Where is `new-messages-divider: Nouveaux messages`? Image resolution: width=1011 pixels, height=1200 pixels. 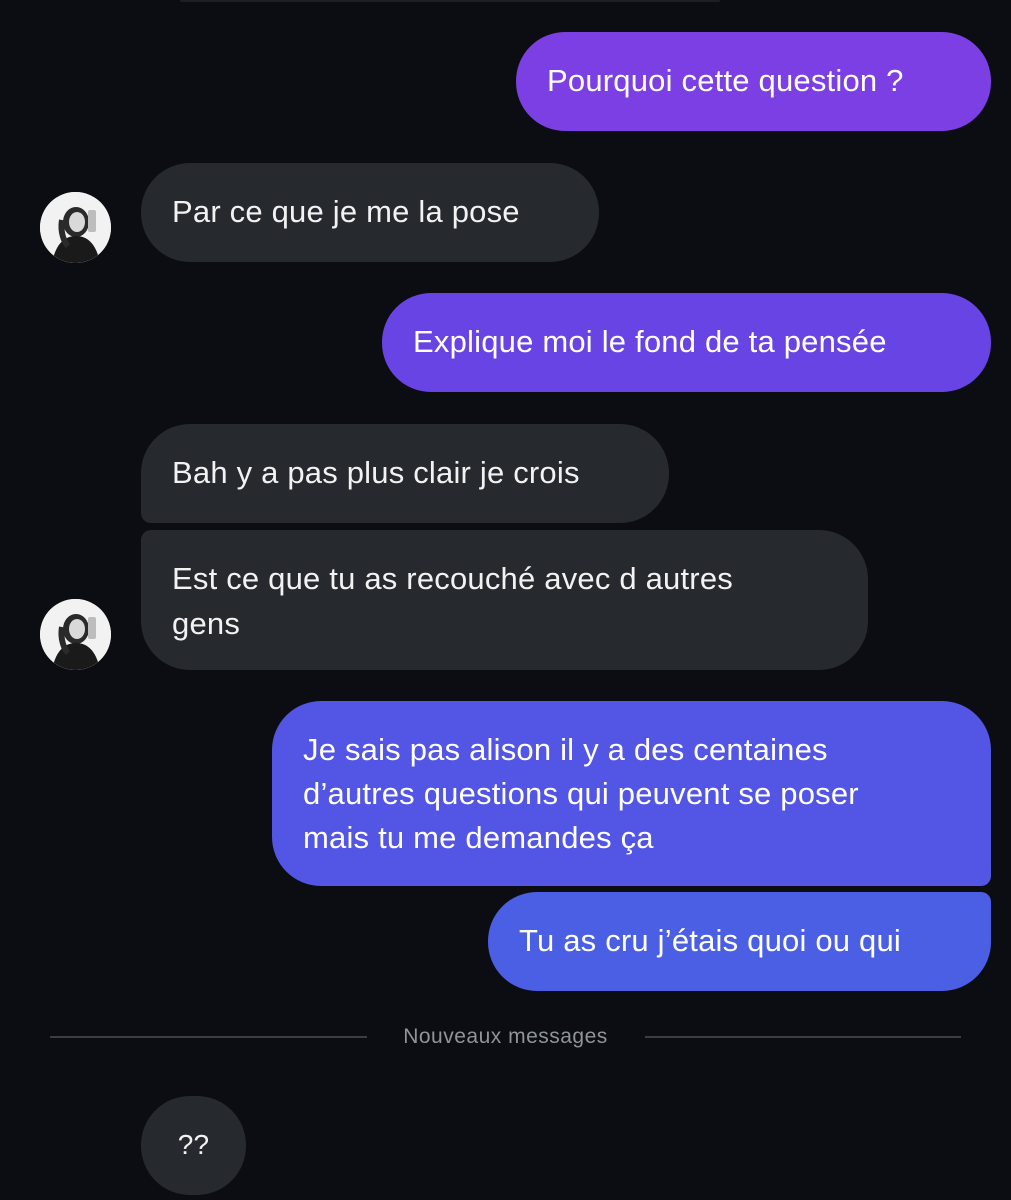
new-messages-divider: Nouveaux messages is located at coordinates (505, 1037).